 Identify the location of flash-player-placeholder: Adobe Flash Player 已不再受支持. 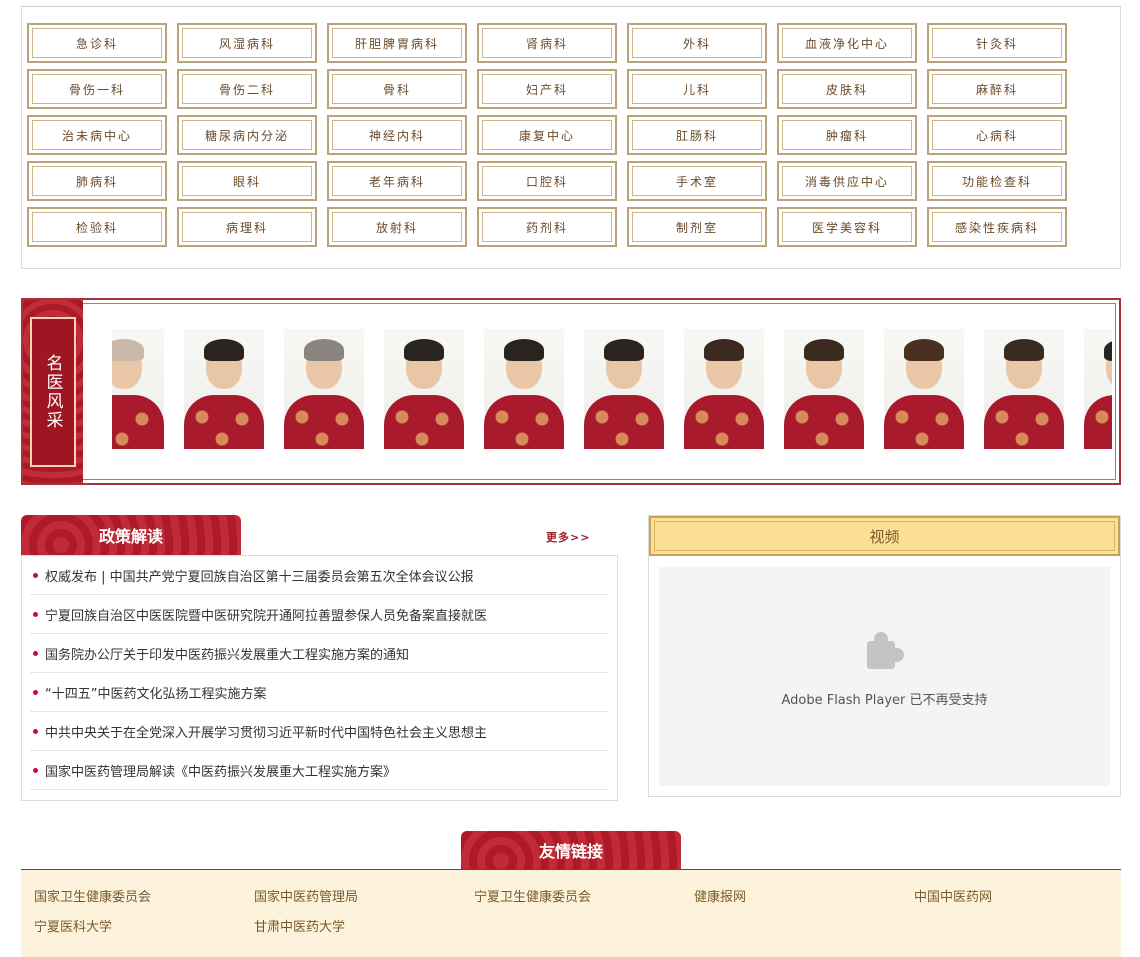
(884, 676).